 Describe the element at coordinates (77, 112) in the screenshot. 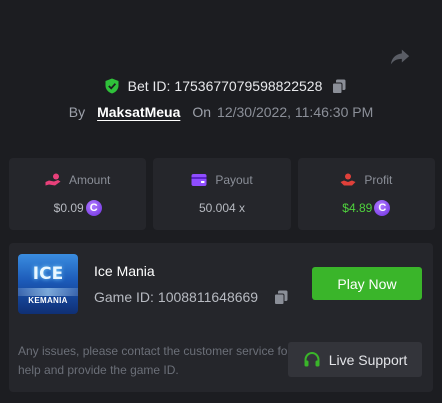

I see `by-label: By` at that location.